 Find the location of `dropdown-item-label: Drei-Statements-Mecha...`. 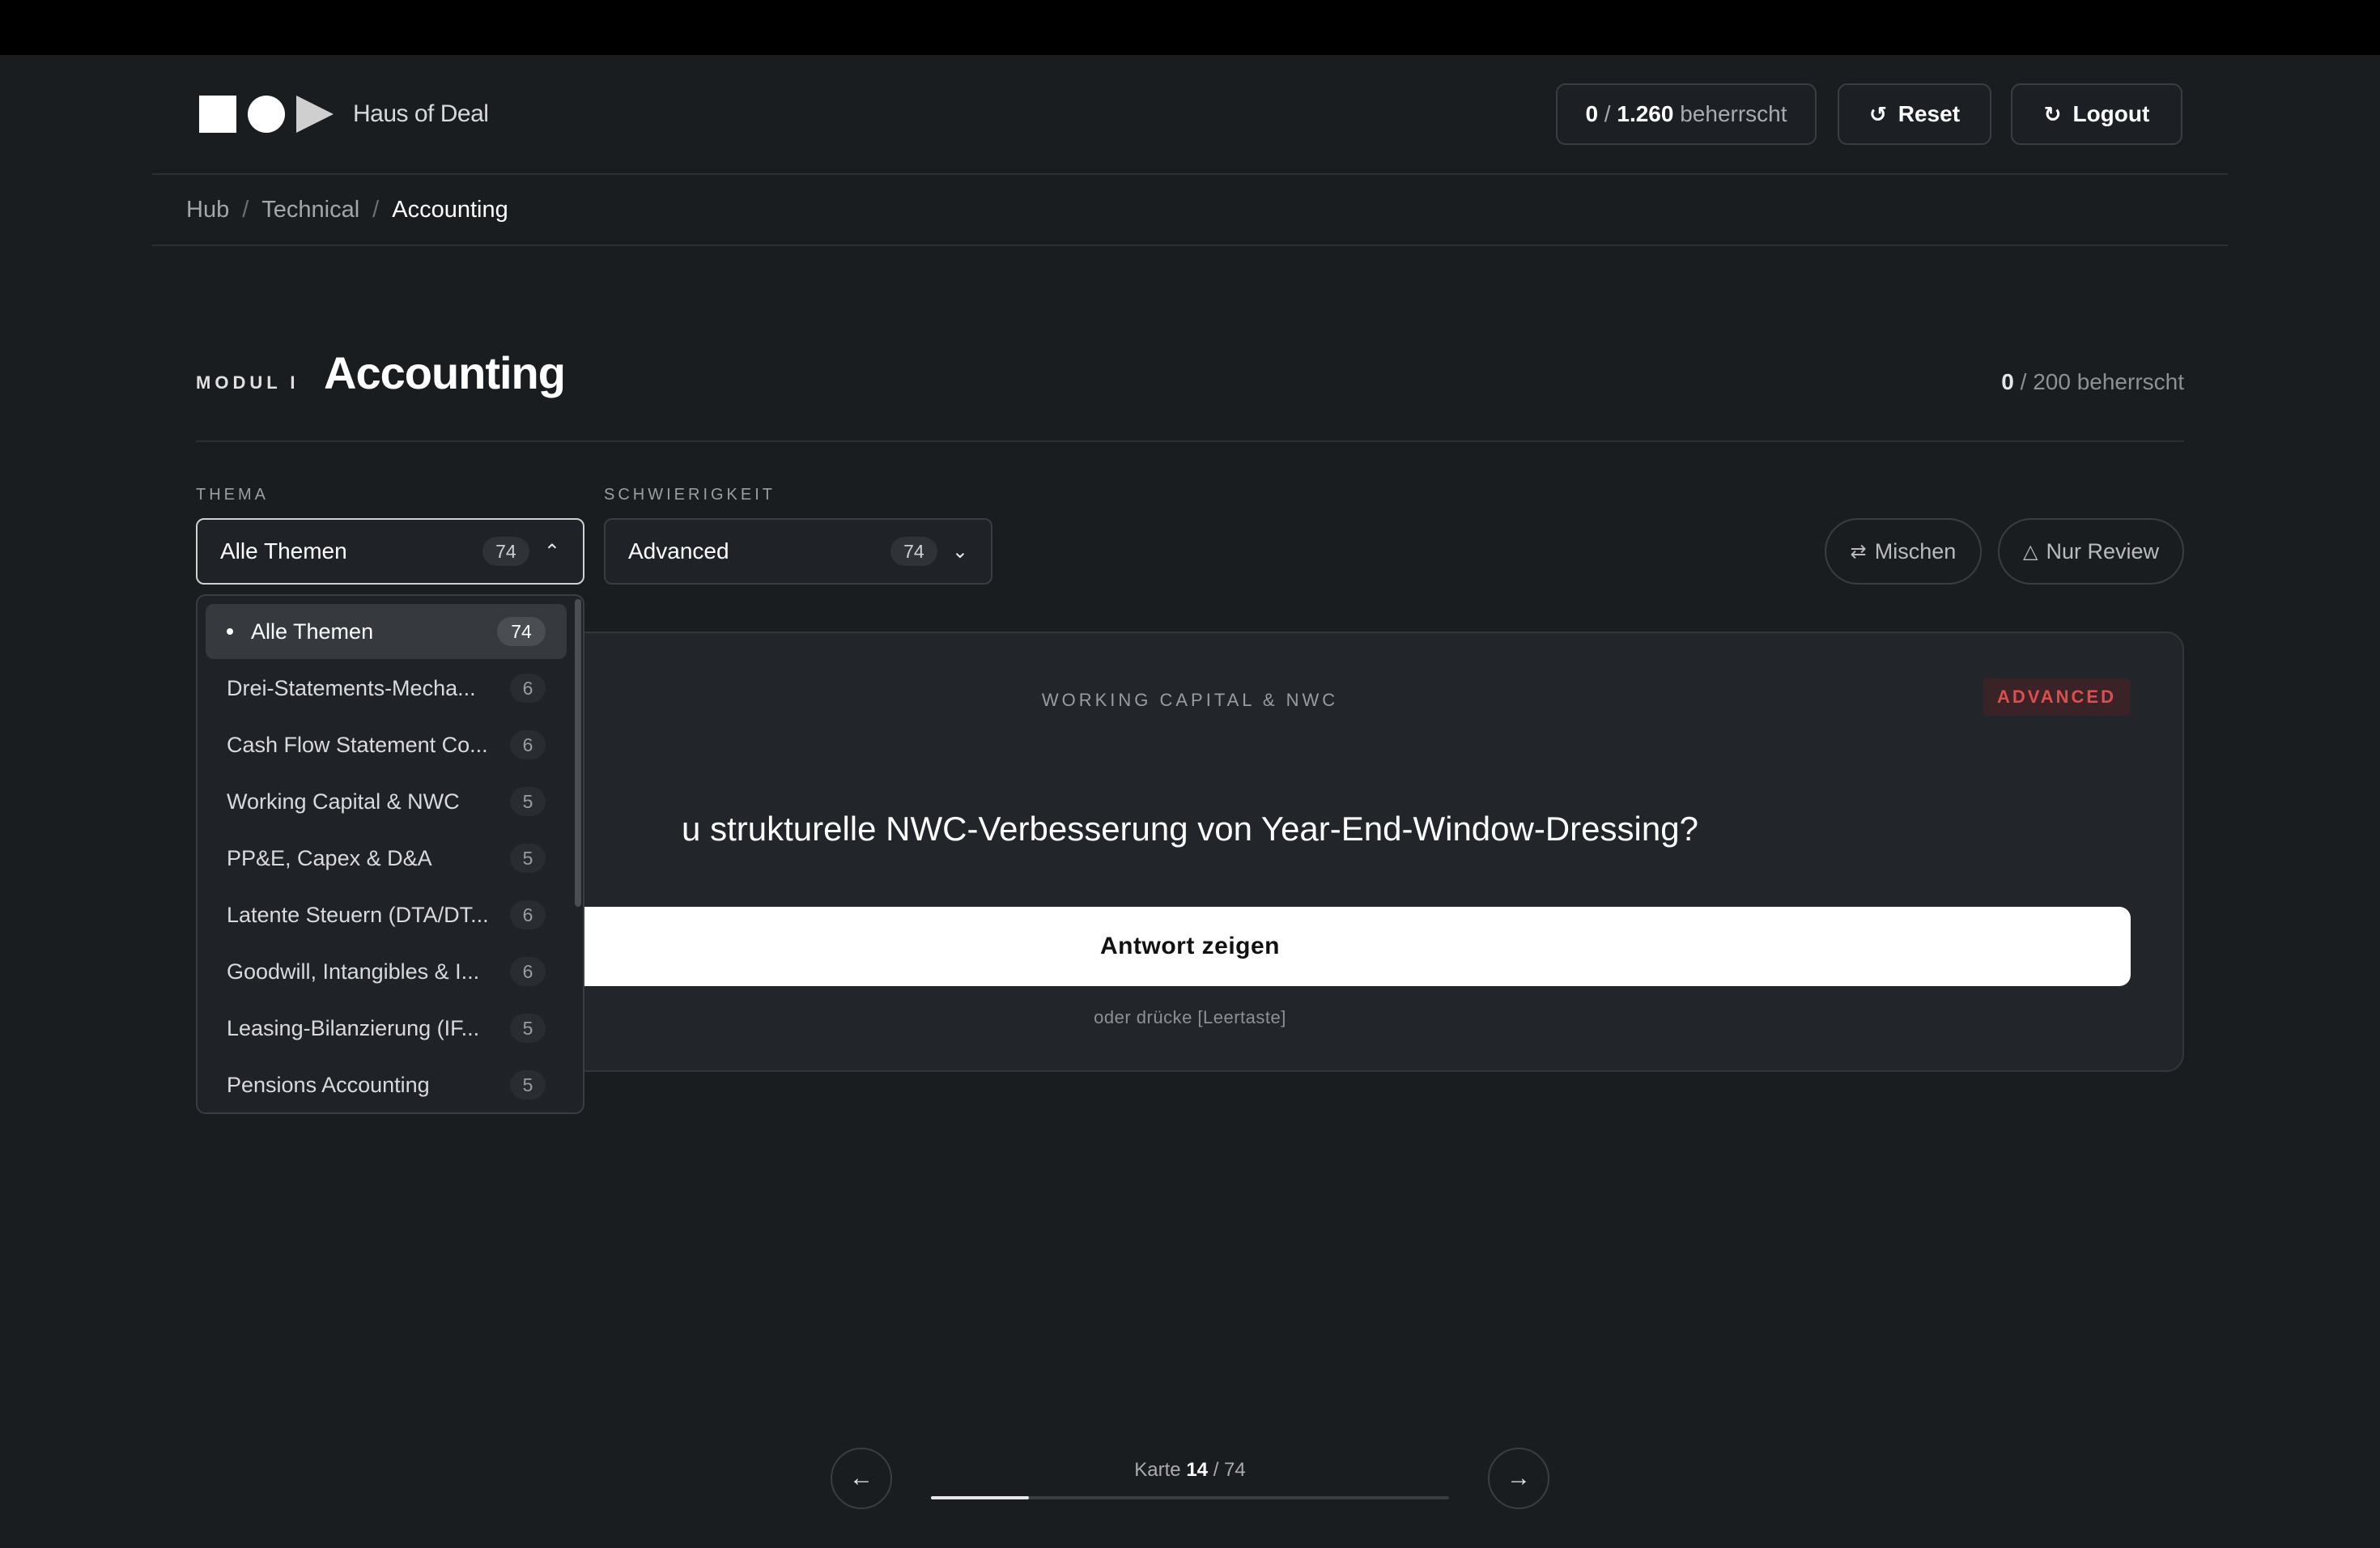

dropdown-item-label: Drei-Statements-Mecha... is located at coordinates (352, 688).